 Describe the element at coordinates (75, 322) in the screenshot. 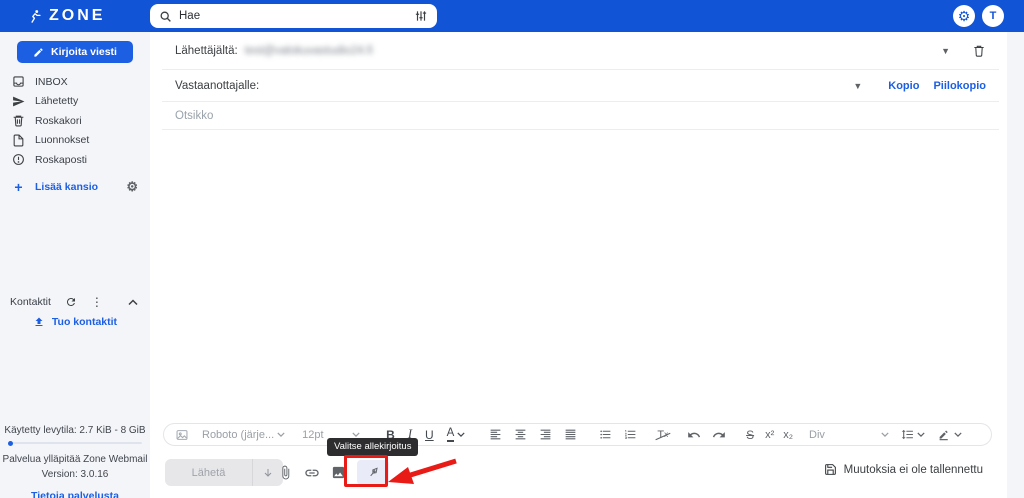

I see `import-contacts-button: Tuo kontaktit` at that location.